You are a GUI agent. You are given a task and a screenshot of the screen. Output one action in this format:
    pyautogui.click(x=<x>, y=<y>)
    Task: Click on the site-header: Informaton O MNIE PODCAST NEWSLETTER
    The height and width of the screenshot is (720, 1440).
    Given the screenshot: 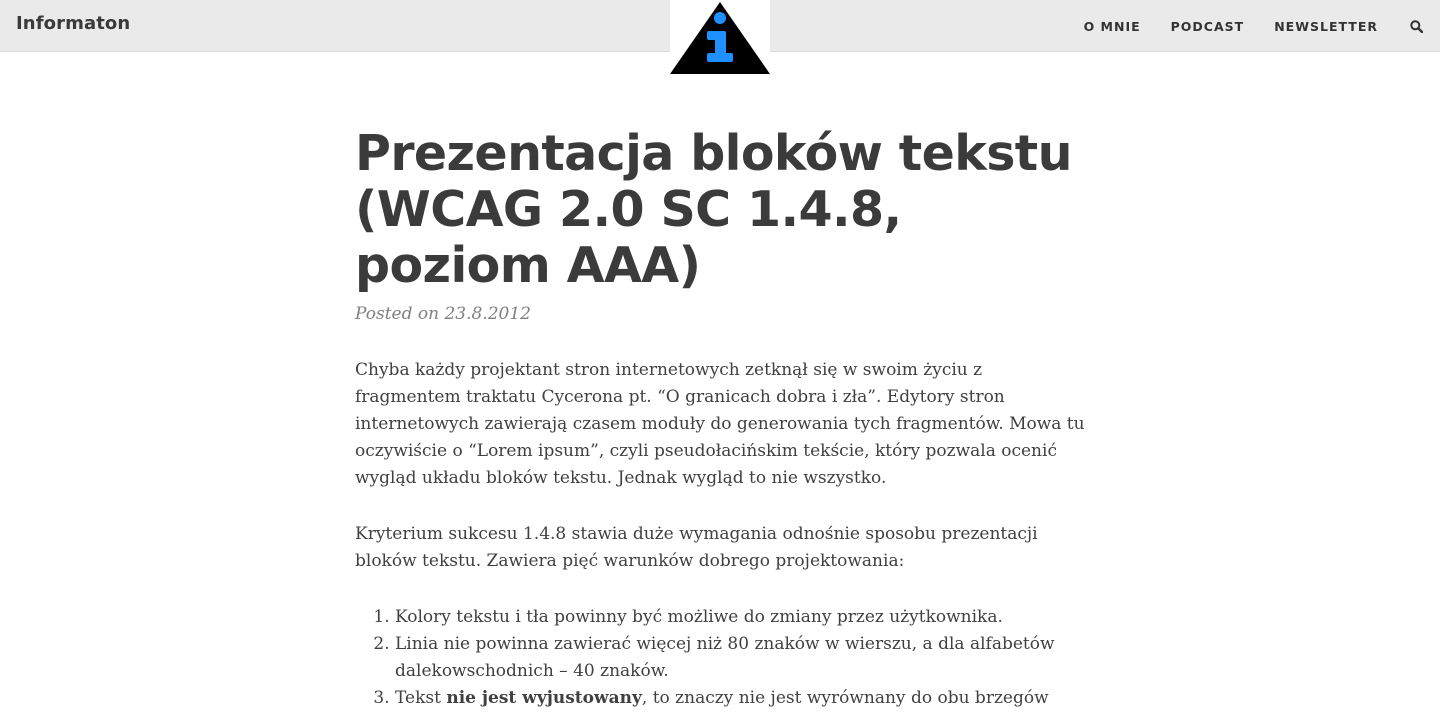 What is the action you would take?
    pyautogui.click(x=720, y=37)
    